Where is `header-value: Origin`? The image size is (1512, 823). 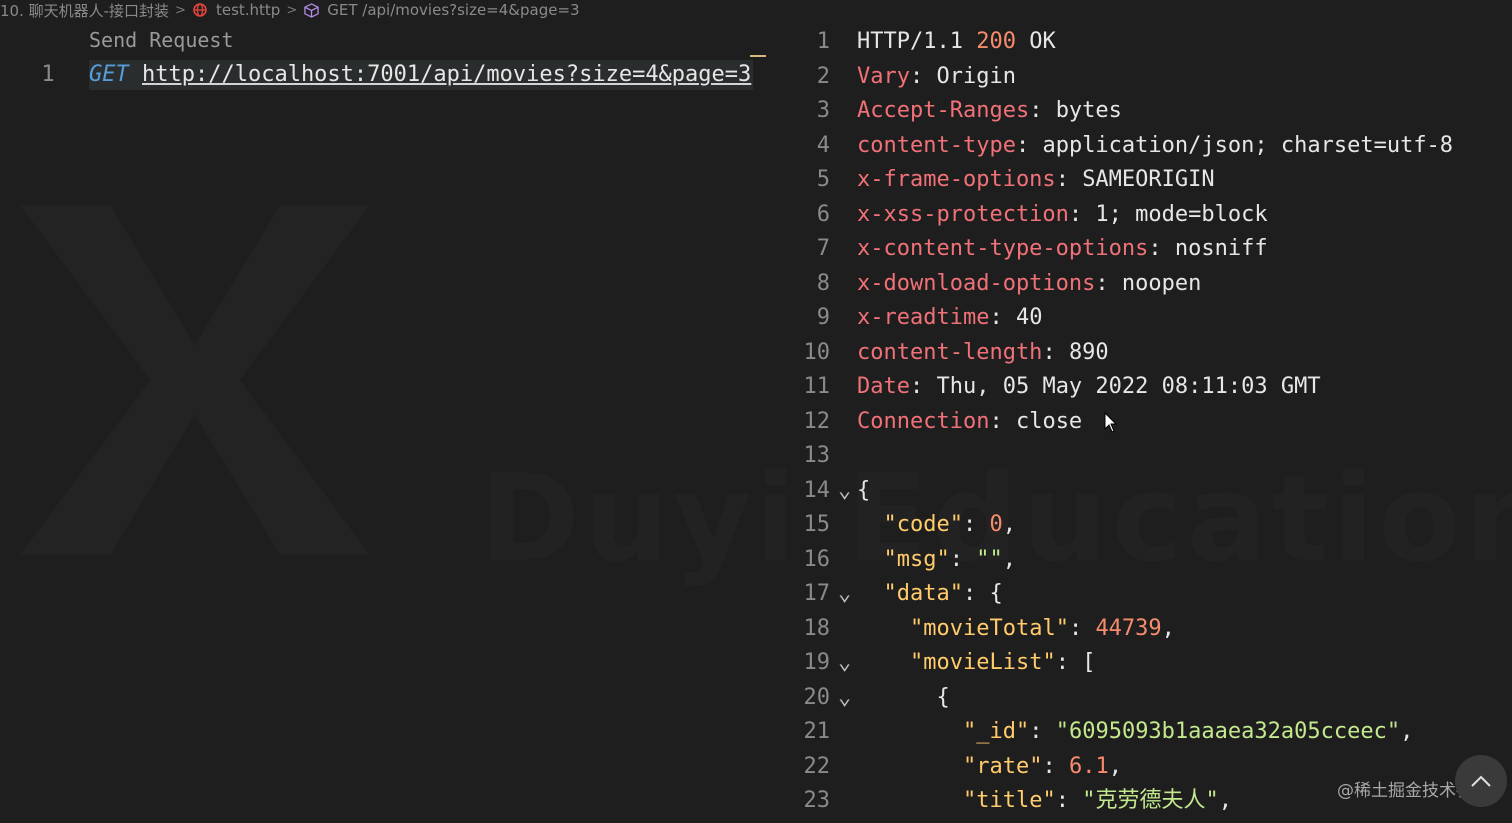 header-value: Origin is located at coordinates (976, 76).